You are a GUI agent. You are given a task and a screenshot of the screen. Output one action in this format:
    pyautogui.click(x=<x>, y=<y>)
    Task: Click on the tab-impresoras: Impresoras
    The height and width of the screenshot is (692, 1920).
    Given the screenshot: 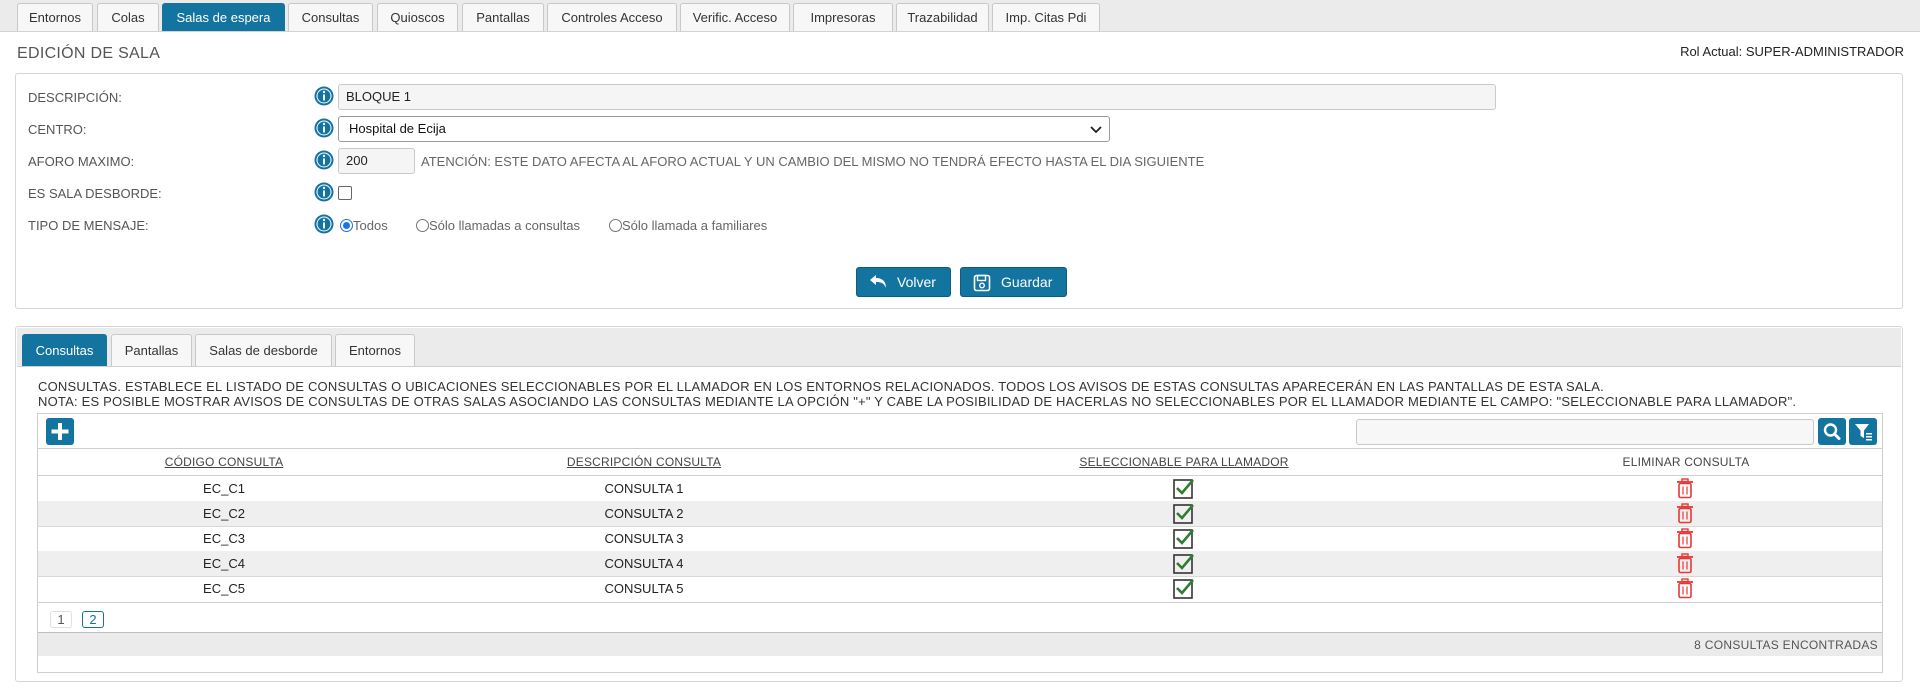 What is the action you would take?
    pyautogui.click(x=843, y=17)
    